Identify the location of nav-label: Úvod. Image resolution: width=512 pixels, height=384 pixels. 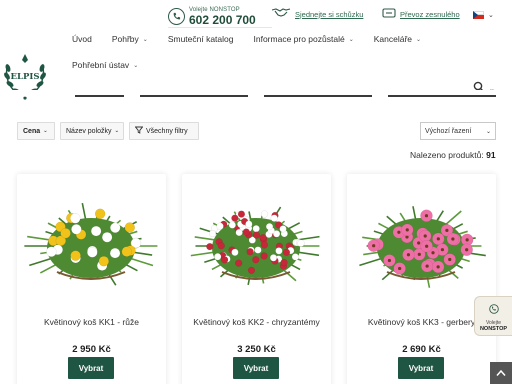
(82, 39).